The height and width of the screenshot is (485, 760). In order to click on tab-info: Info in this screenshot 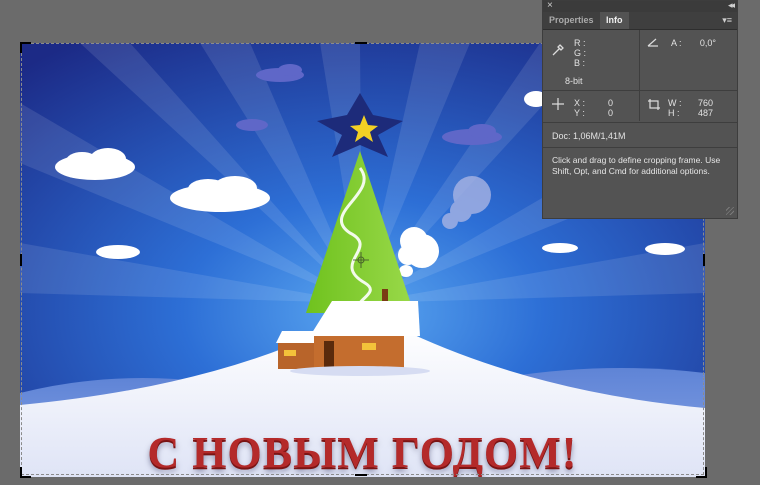, I will do `click(614, 20)`.